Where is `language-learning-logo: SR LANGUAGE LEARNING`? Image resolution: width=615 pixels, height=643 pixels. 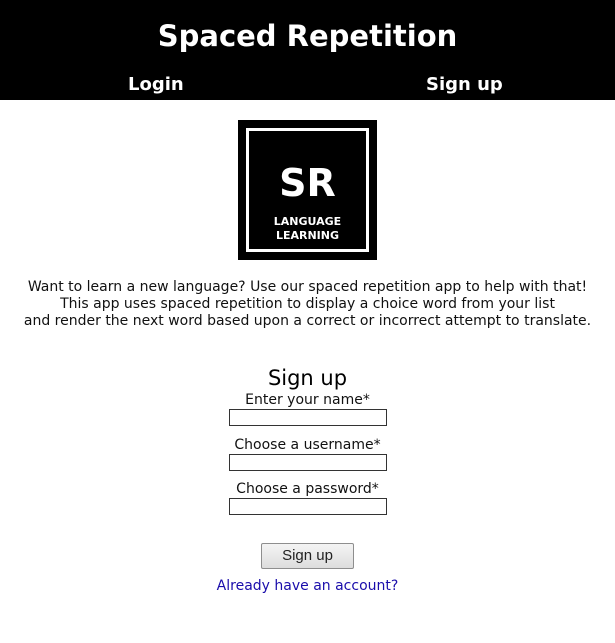 language-learning-logo: SR LANGUAGE LEARNING is located at coordinates (307, 190).